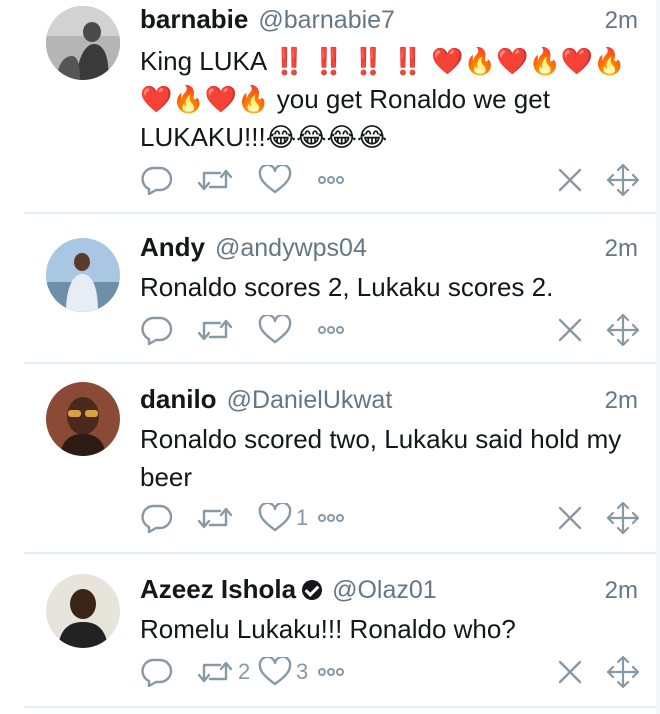 This screenshot has width=660, height=714. Describe the element at coordinates (389, 249) in the screenshot. I see `tweet-header: Andy @andywps04 2m` at that location.